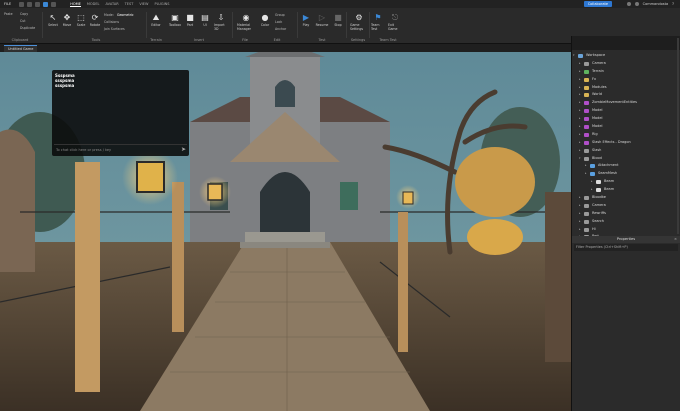  I want to click on tab-home: HOME, so click(75, 4).